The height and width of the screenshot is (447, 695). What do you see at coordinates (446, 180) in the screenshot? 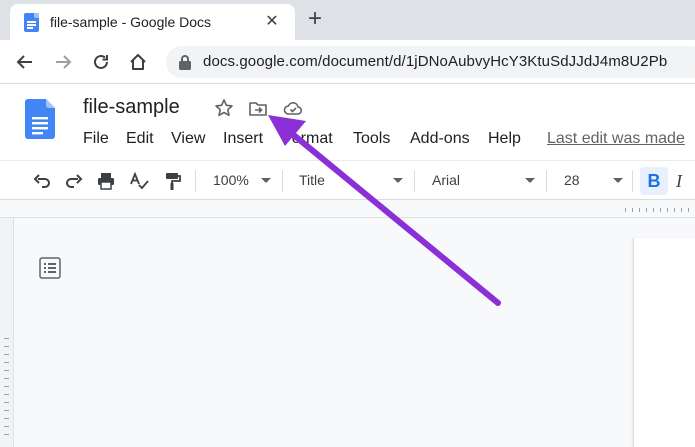
I see `font-select: Arial` at bounding box center [446, 180].